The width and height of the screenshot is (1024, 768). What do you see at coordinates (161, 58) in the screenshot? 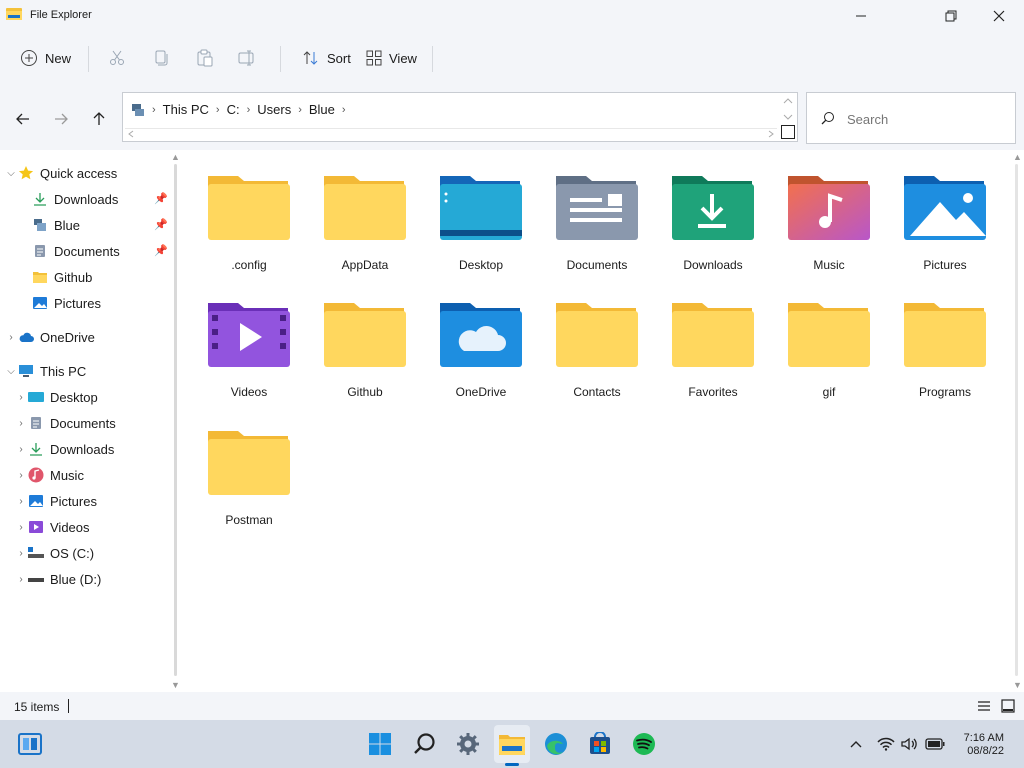
I see `copy-button` at bounding box center [161, 58].